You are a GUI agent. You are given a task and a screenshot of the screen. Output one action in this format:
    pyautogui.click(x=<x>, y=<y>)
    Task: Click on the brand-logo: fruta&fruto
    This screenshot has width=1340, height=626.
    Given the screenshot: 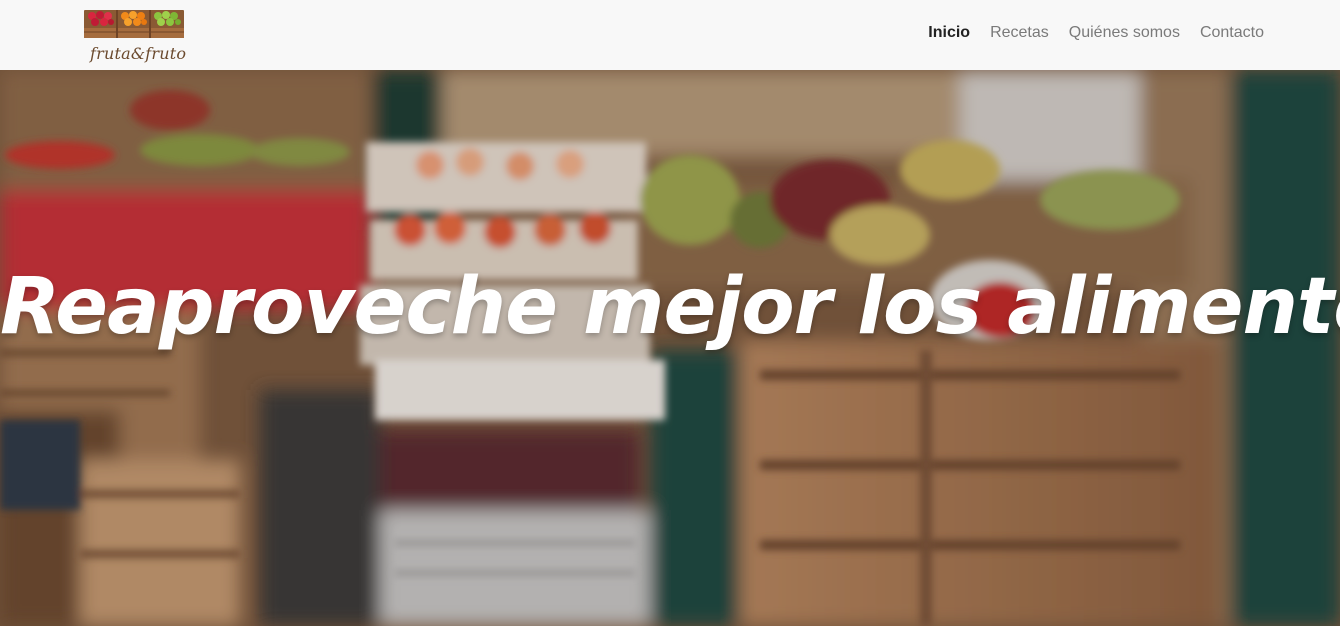 What is the action you would take?
    pyautogui.click(x=134, y=35)
    